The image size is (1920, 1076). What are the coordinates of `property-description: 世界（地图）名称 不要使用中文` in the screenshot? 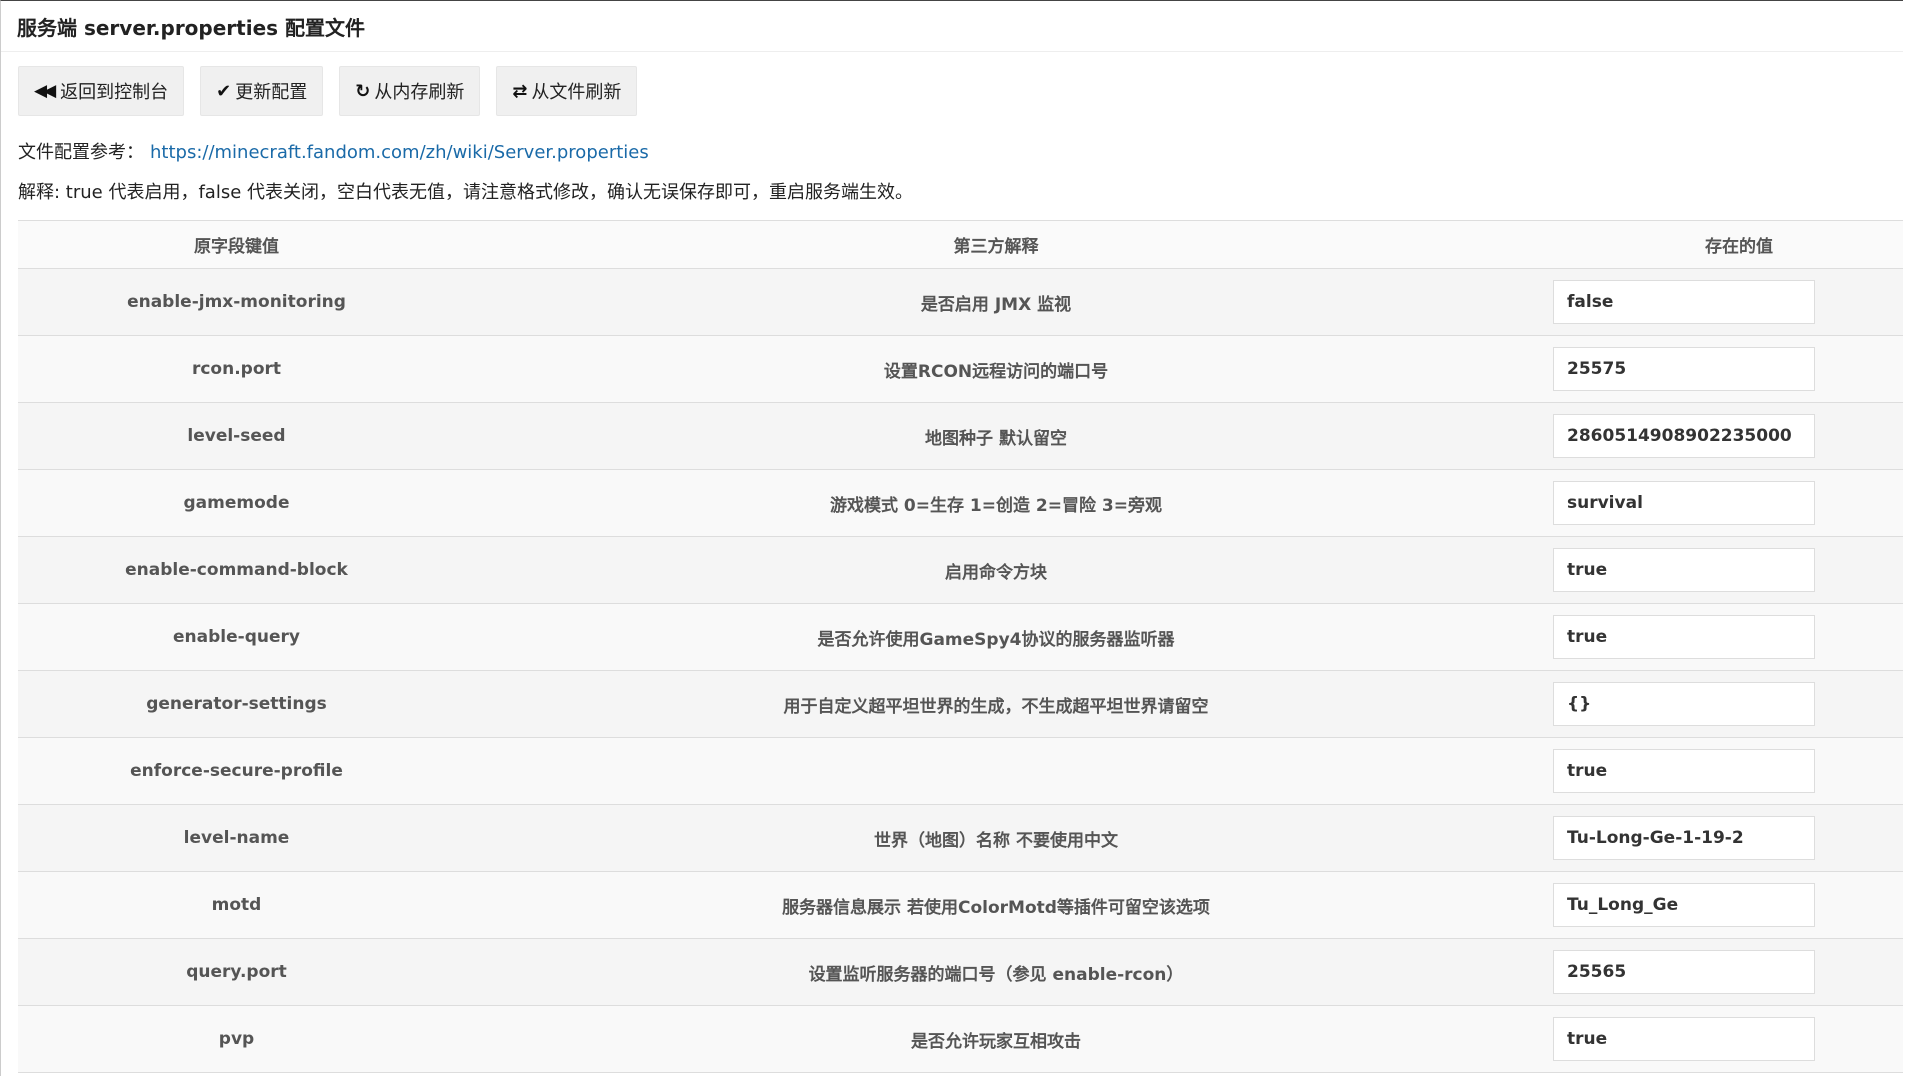 It's located at (996, 840).